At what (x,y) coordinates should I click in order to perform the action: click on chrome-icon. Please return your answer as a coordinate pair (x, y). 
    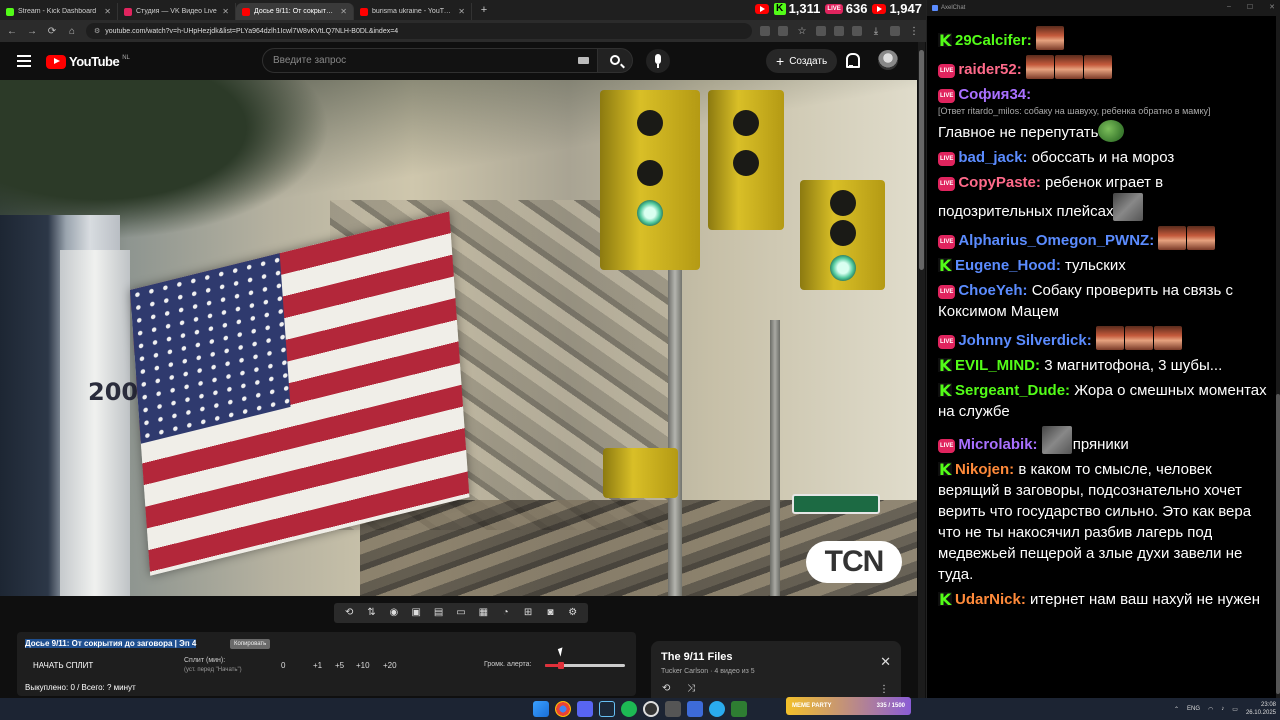
    Looking at the image, I should click on (563, 709).